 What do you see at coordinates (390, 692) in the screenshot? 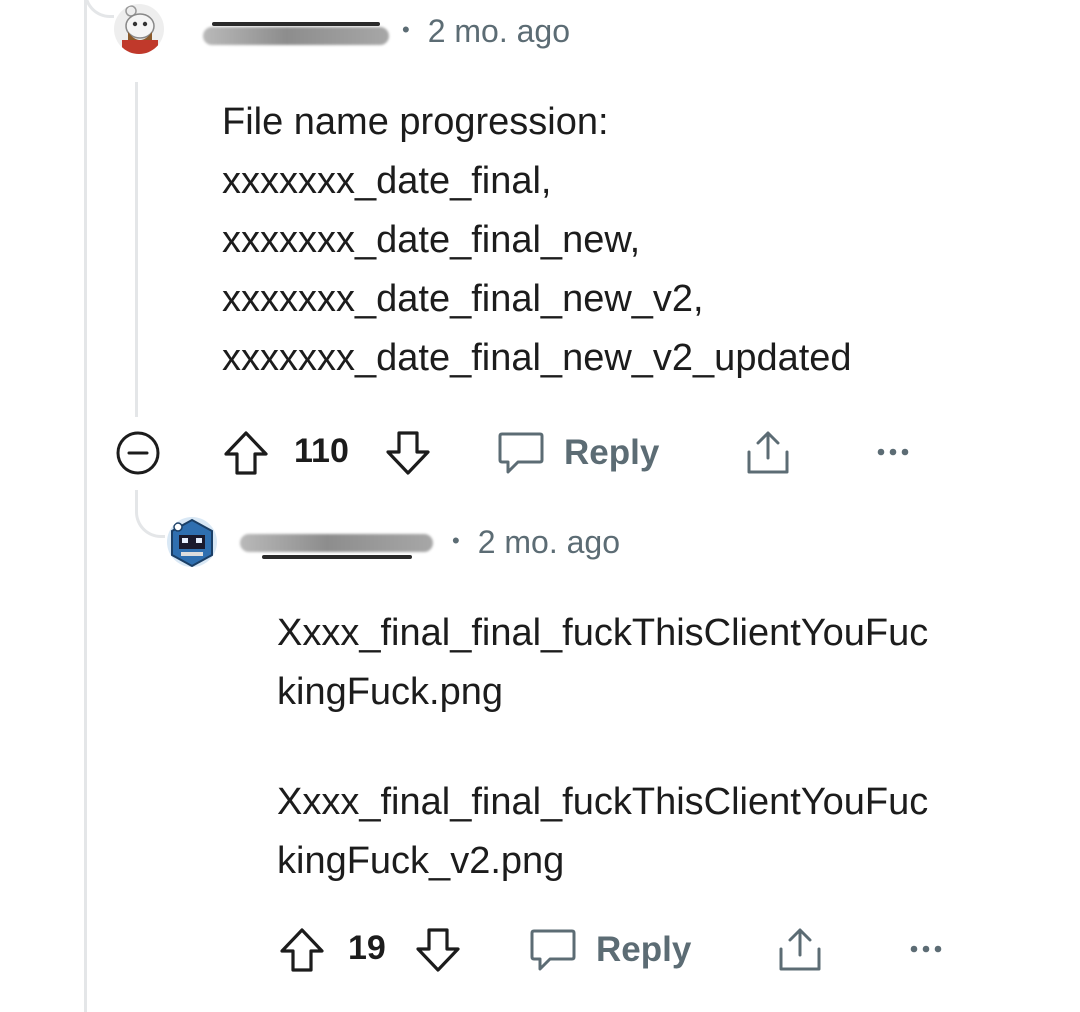
I see `comment-line: kingFuck.png` at bounding box center [390, 692].